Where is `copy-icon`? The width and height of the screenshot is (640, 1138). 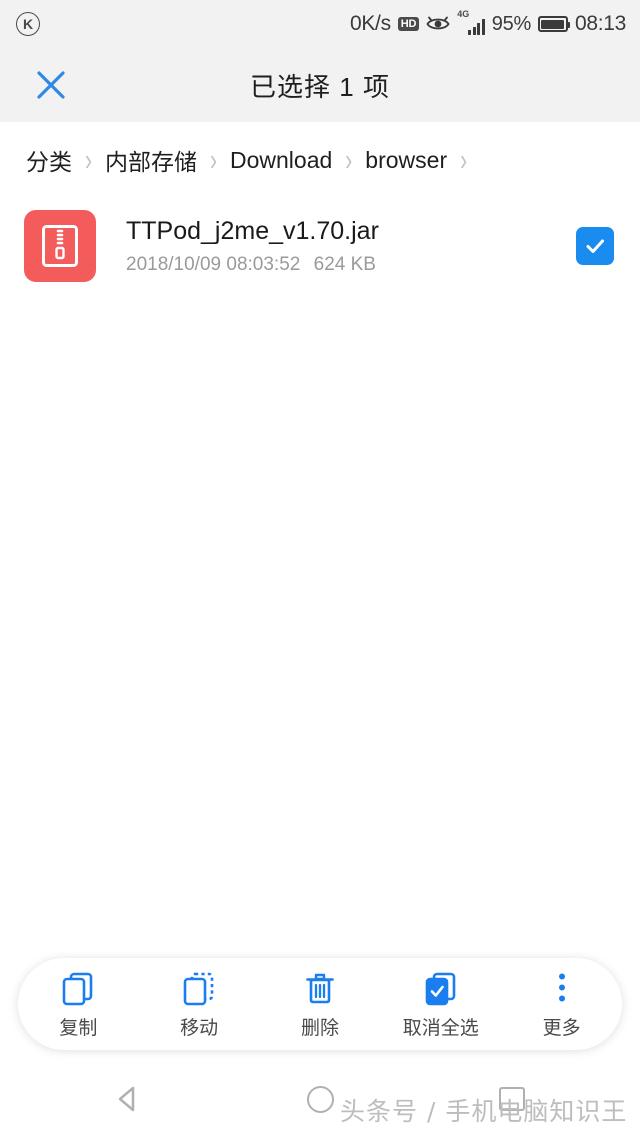 copy-icon is located at coordinates (78, 988).